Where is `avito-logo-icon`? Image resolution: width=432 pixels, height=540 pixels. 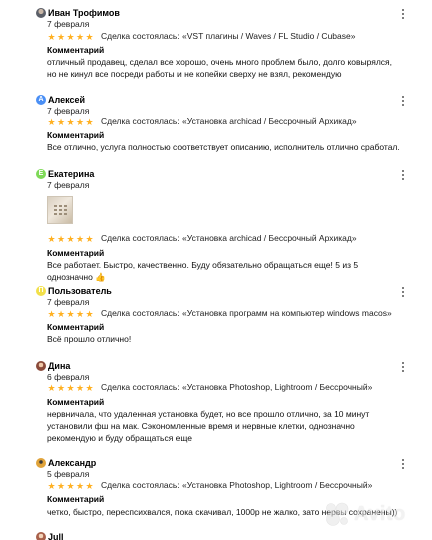
avito-logo-icon is located at coordinates (337, 514).